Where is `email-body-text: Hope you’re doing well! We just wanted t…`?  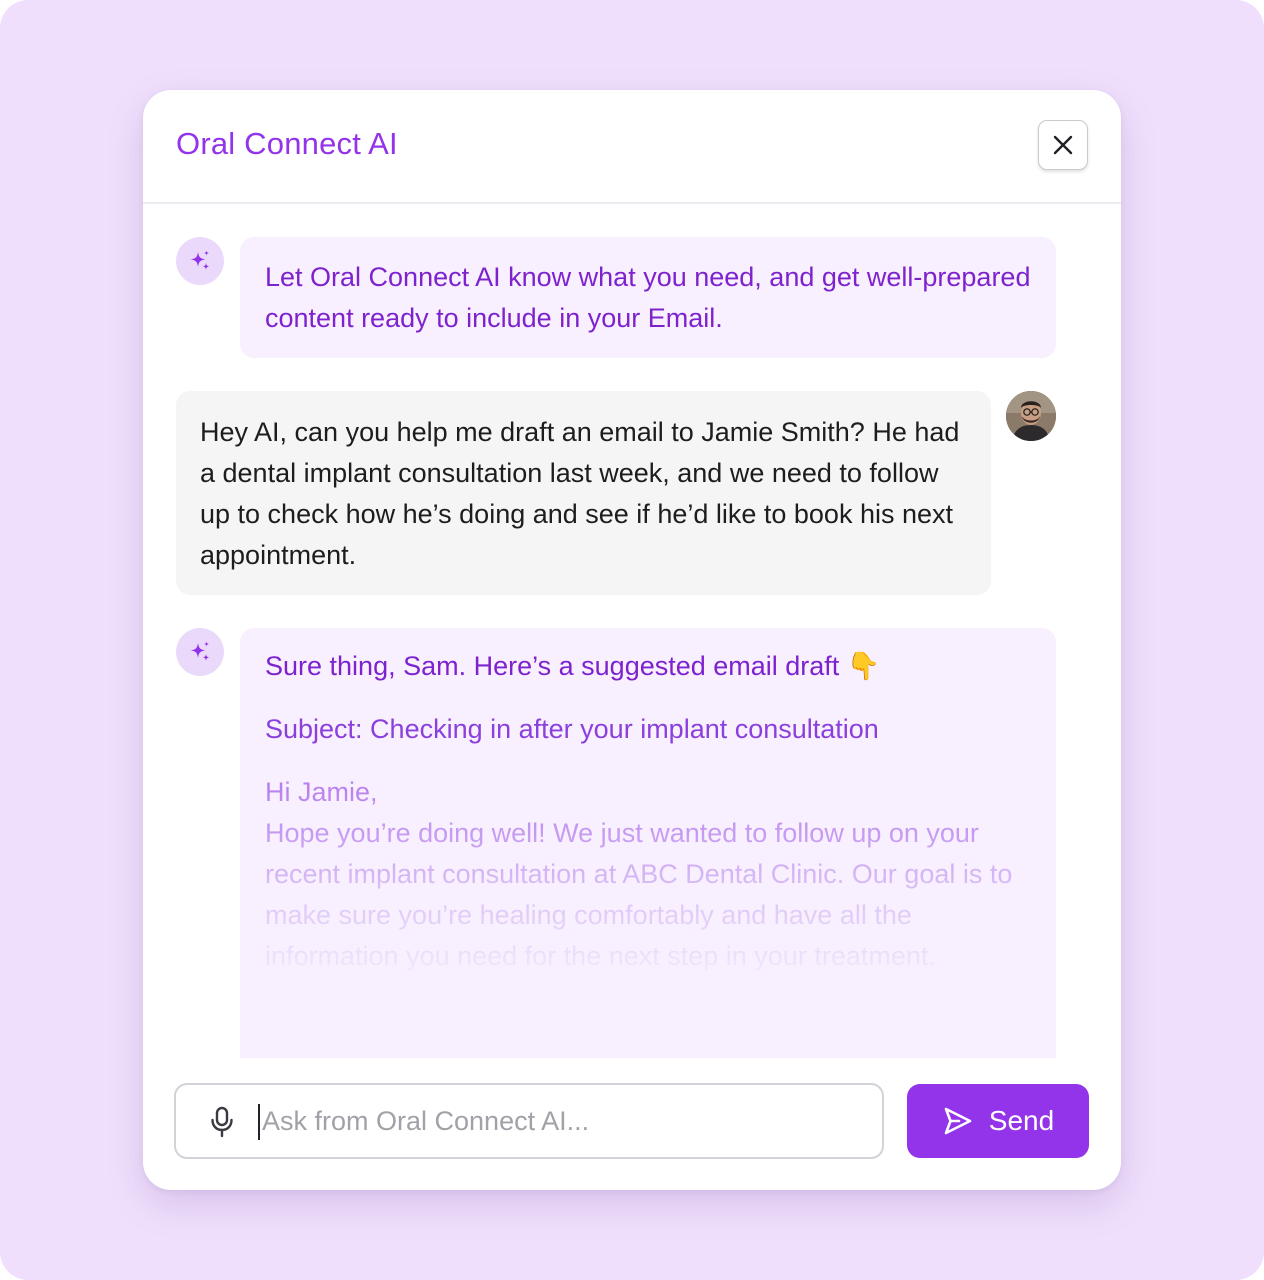 email-body-text: Hope you’re doing well! We just wanted t… is located at coordinates (639, 894).